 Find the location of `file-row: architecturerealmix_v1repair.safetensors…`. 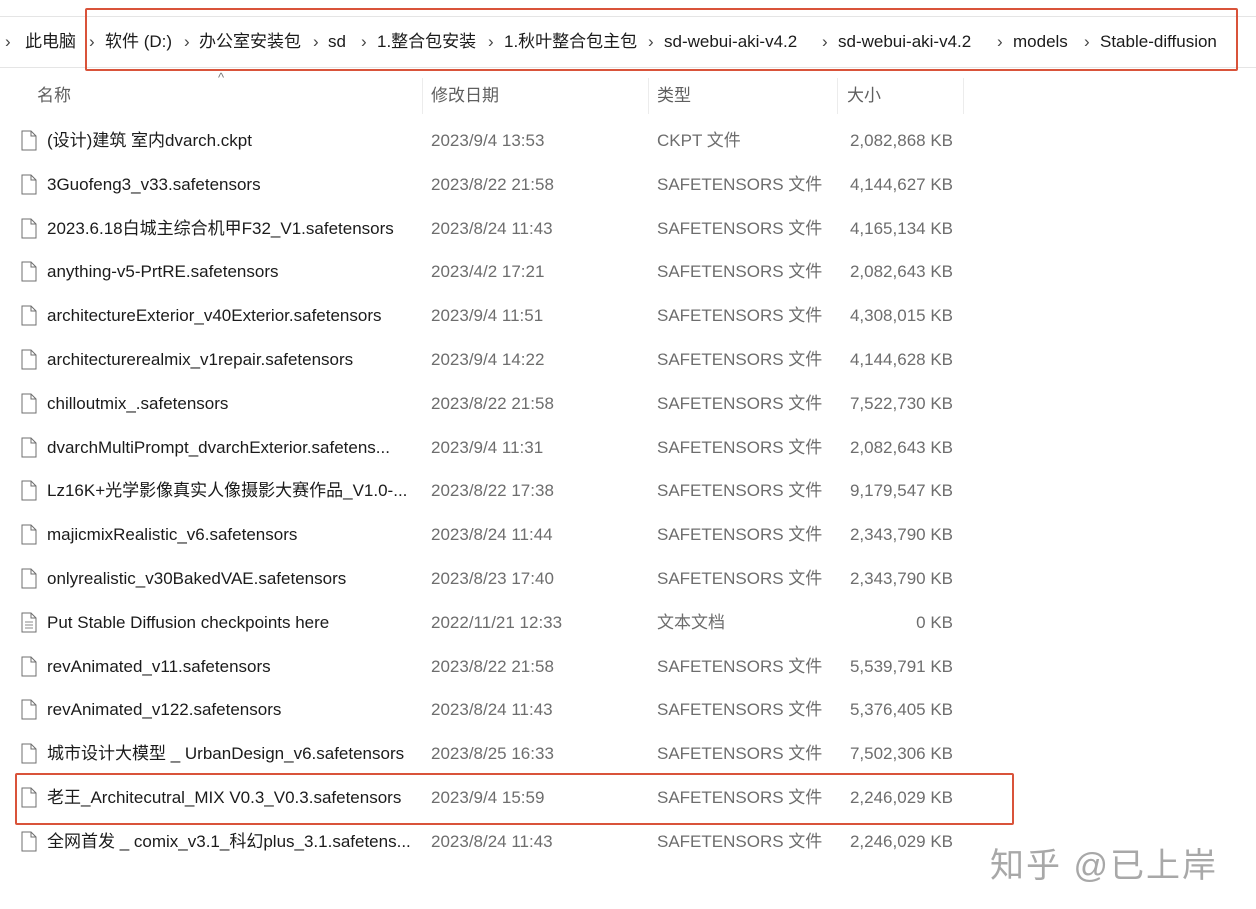

file-row: architecturerealmix_v1repair.safetensors… is located at coordinates (628, 360).